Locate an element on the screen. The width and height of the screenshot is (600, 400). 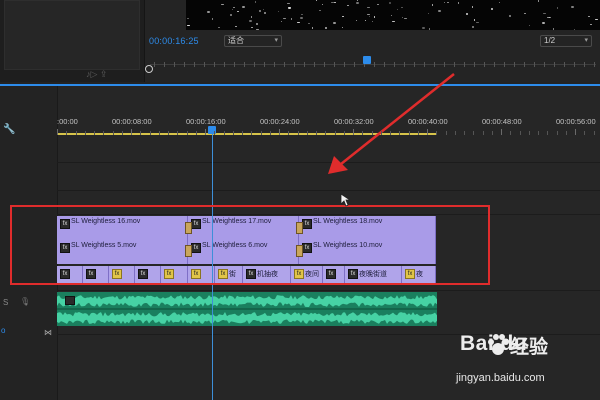
playhead-timecode: 00:00:16:25 is located at coordinates (174, 41).